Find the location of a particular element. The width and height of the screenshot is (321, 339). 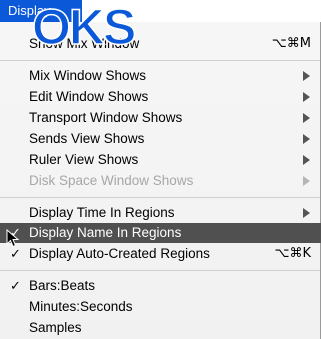

menu-item-ruler-view-shows: Ruler View Shows is located at coordinates (160, 160).